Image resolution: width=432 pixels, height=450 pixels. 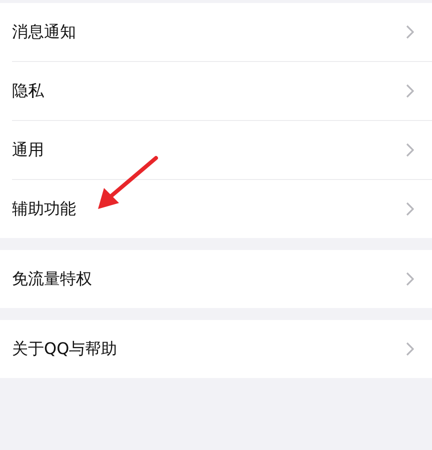 What do you see at coordinates (222, 349) in the screenshot?
I see `settings-item: 关于QQ与帮助` at bounding box center [222, 349].